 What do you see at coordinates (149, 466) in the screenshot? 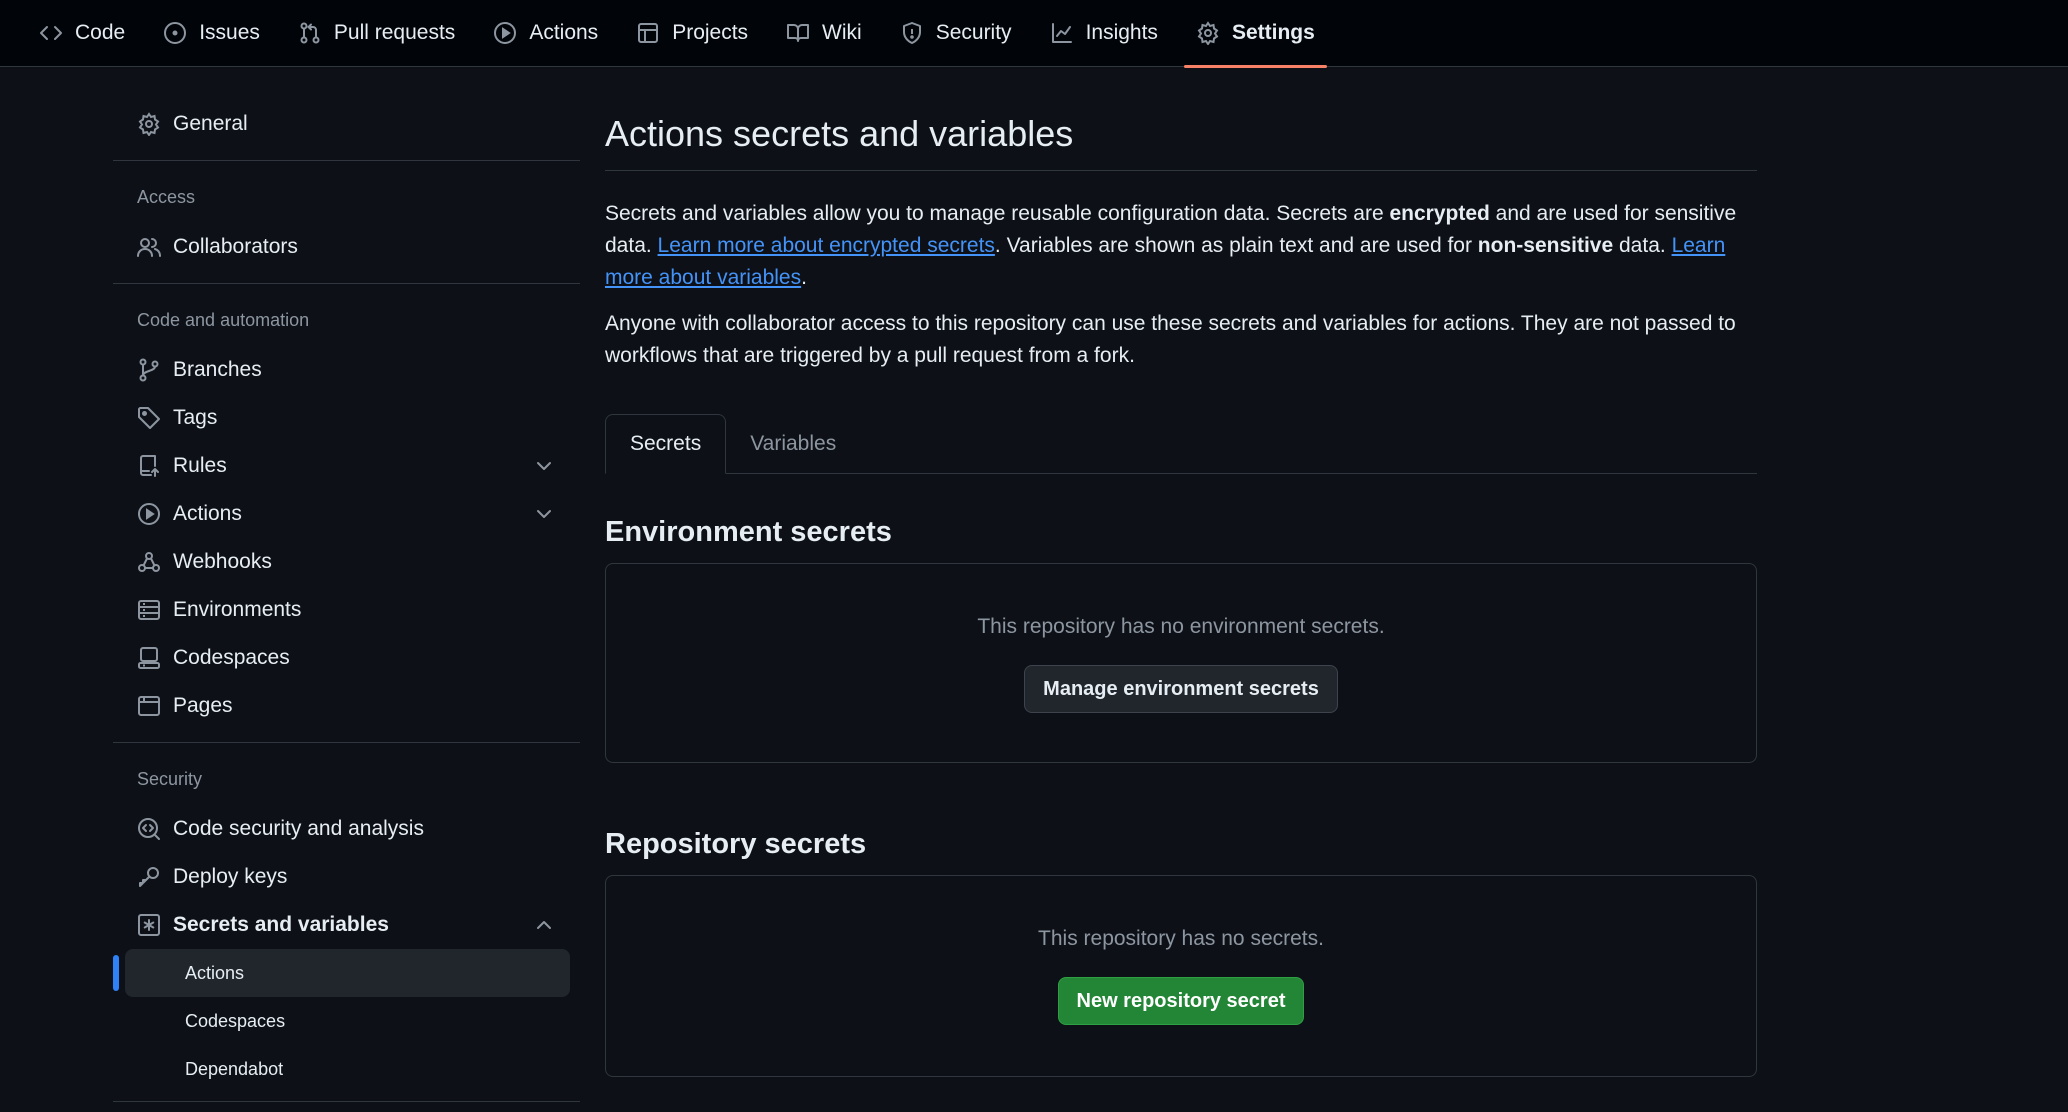
I see `repo-push-icon` at bounding box center [149, 466].